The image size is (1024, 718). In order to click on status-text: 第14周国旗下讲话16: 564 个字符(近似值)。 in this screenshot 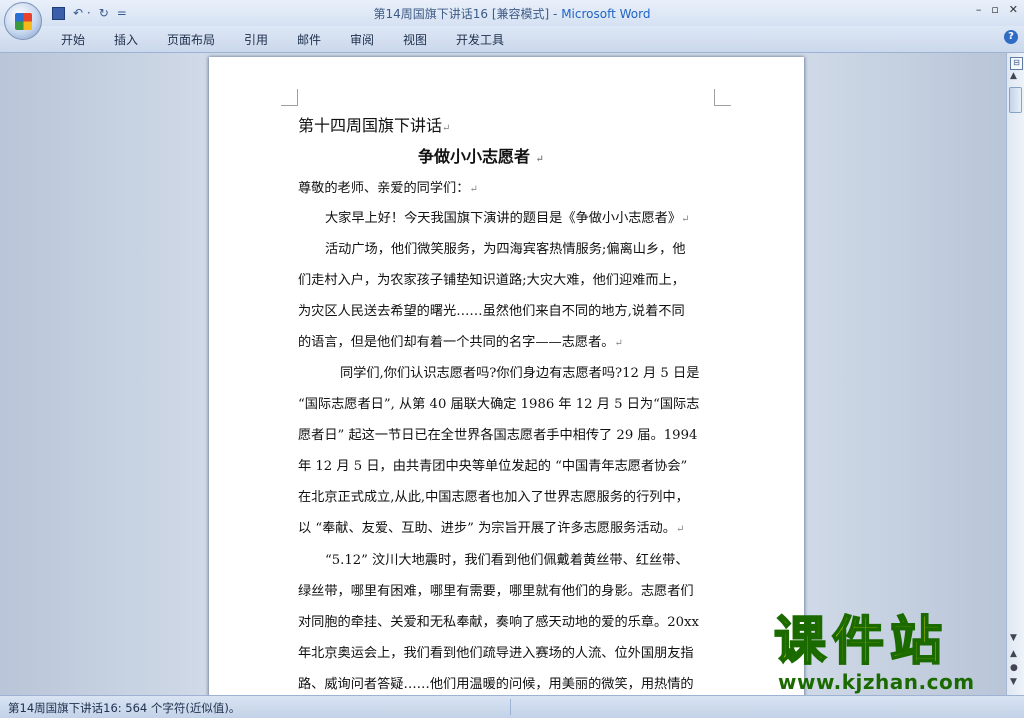, I will do `click(124, 708)`.